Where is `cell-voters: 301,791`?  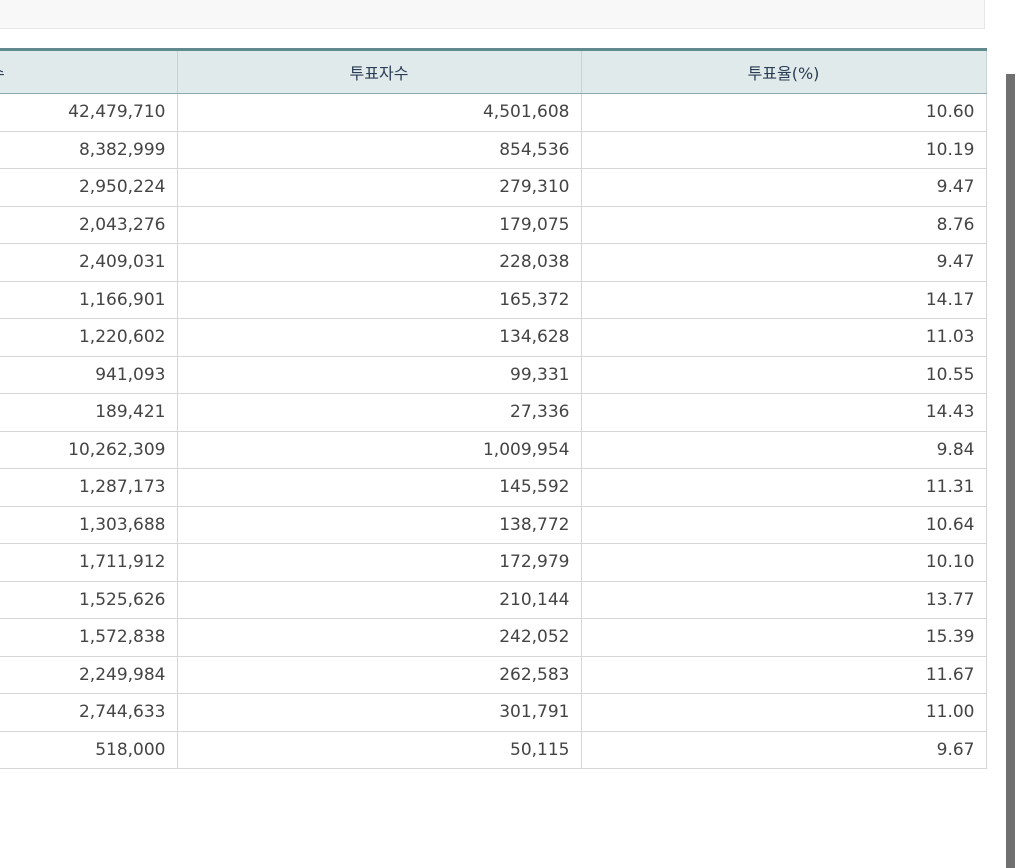 cell-voters: 301,791 is located at coordinates (379, 712).